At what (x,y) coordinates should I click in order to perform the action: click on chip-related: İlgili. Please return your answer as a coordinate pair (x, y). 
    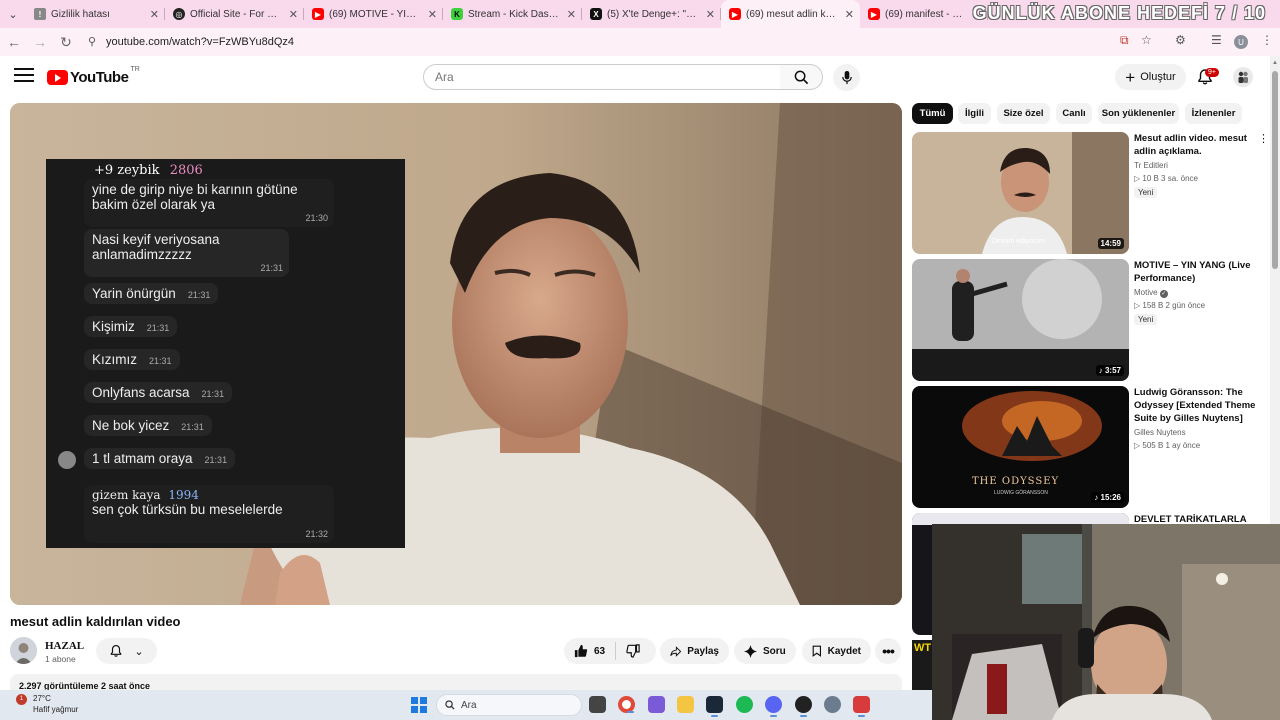
    Looking at the image, I should click on (974, 113).